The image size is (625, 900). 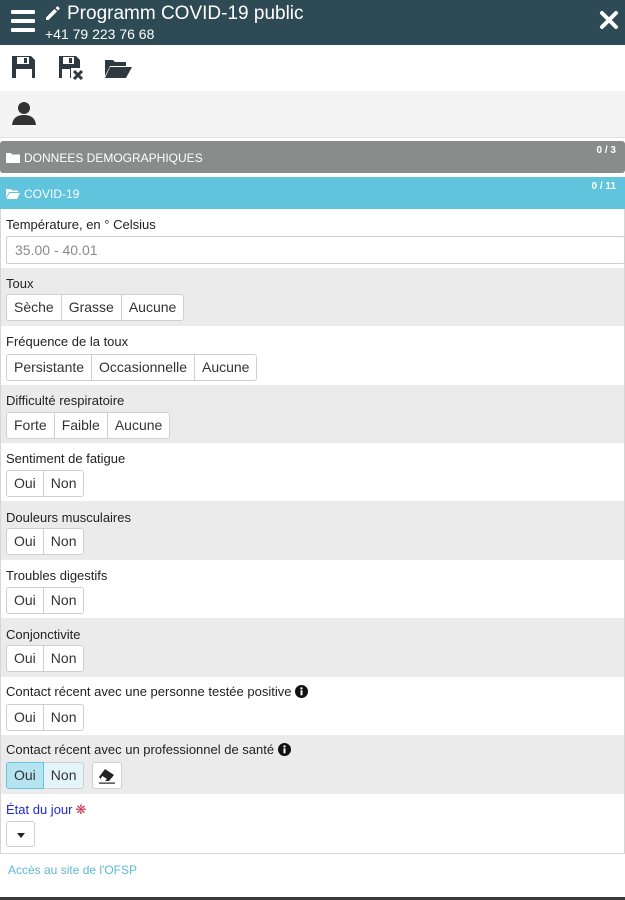 I want to click on frequence-aucune-button: Aucune, so click(x=226, y=367).